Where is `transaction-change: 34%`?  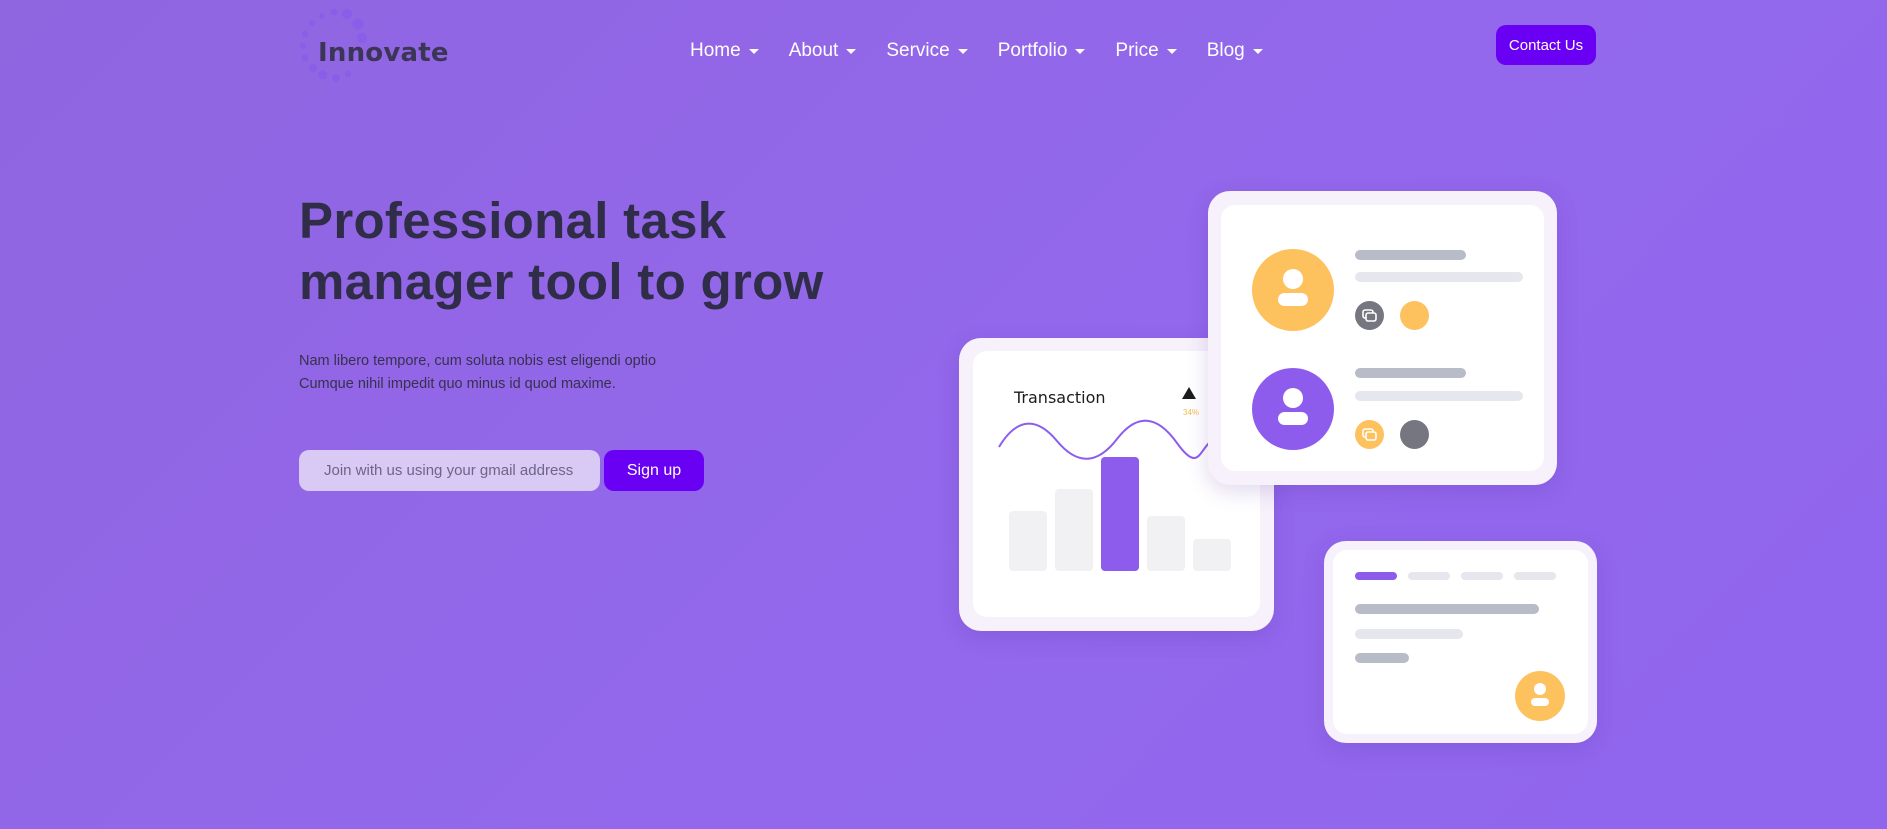 transaction-change: 34% is located at coordinates (1191, 412).